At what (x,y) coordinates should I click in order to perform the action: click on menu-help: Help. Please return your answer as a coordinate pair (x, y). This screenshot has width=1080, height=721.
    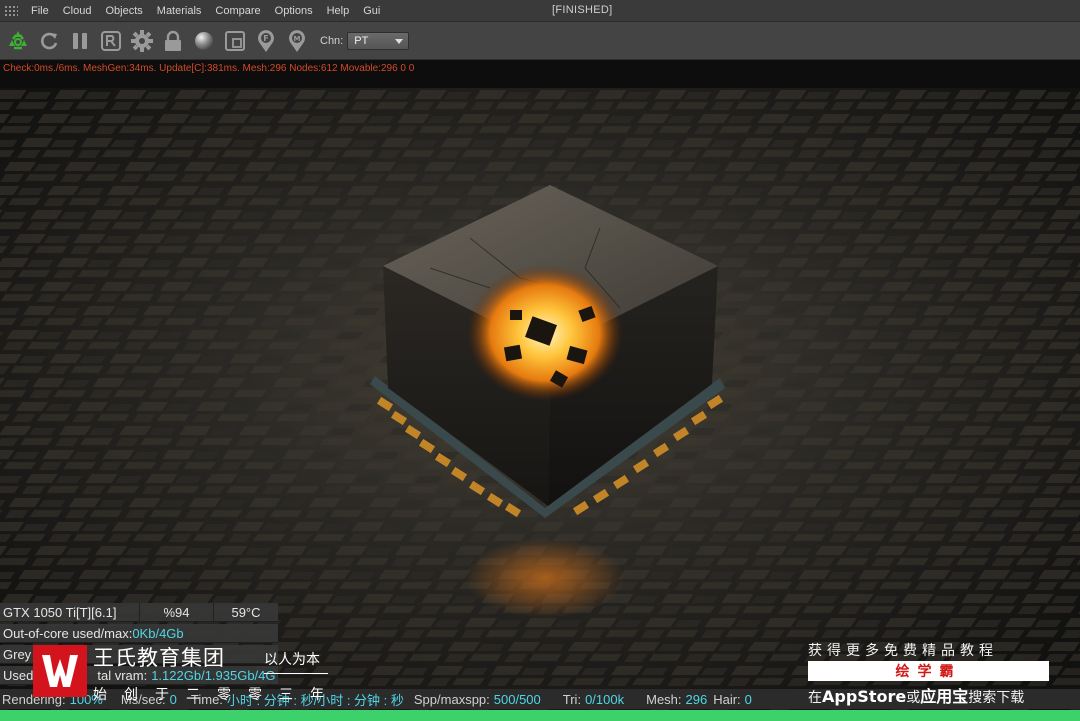
    Looking at the image, I should click on (338, 11).